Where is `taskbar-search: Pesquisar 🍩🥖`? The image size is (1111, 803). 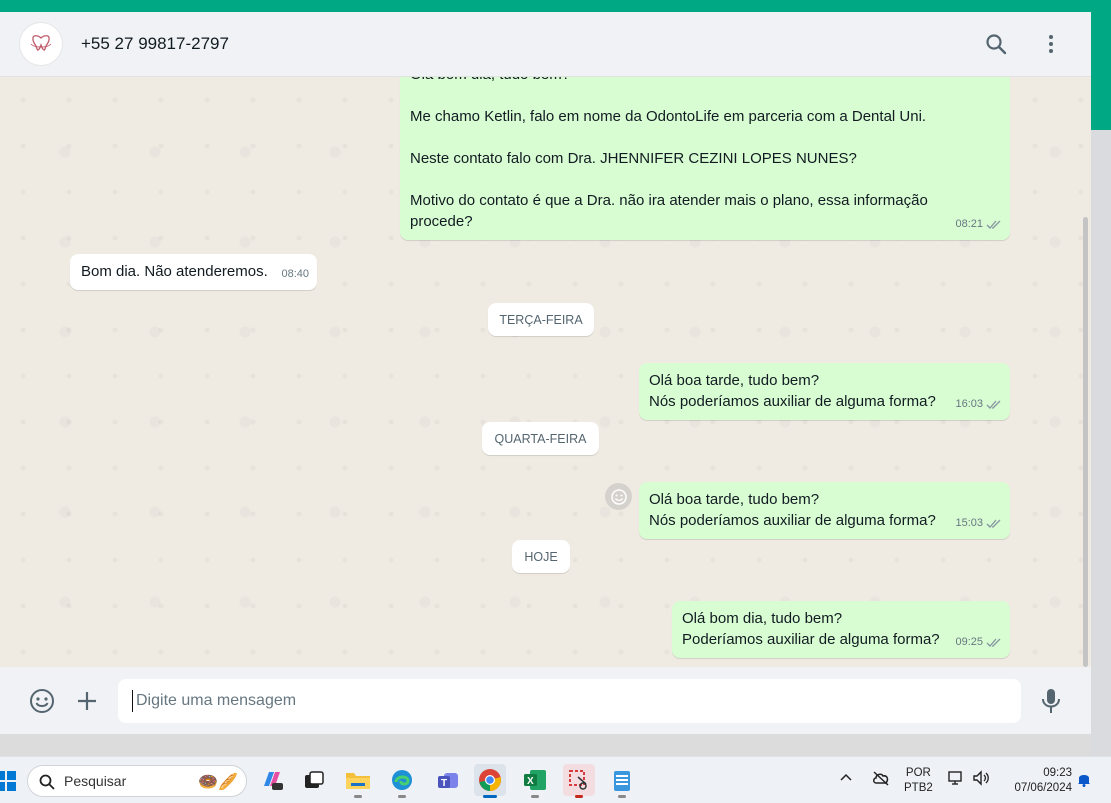
taskbar-search: Pesquisar 🍩🥖 is located at coordinates (137, 781).